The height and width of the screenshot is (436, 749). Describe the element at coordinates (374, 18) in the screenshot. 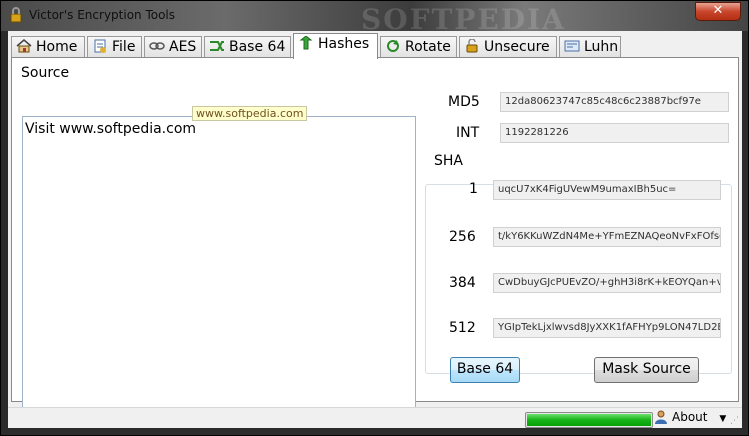

I see `title-bar: Victor's Encryption Tools SOFTPEDIA ✕` at that location.